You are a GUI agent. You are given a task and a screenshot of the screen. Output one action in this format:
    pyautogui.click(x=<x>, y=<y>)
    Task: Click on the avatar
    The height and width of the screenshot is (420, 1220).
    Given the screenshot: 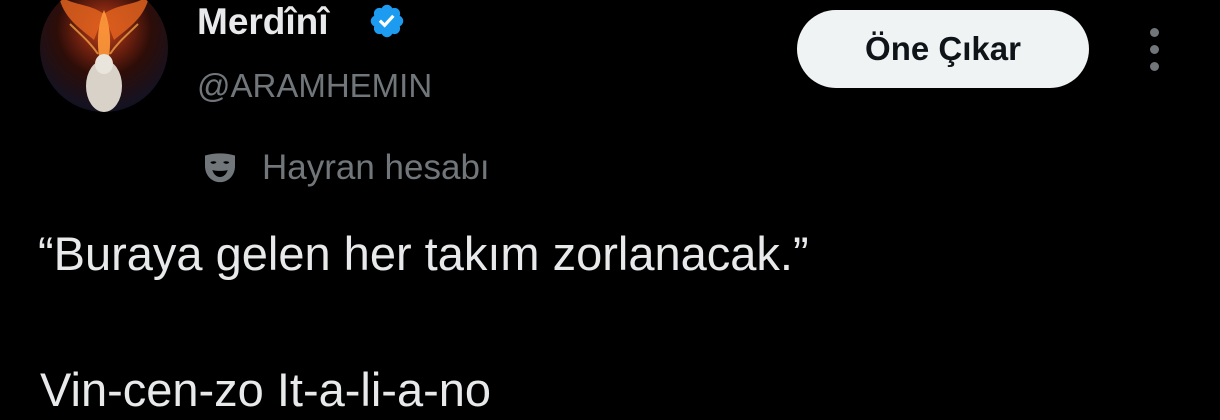 What is the action you would take?
    pyautogui.click(x=104, y=56)
    